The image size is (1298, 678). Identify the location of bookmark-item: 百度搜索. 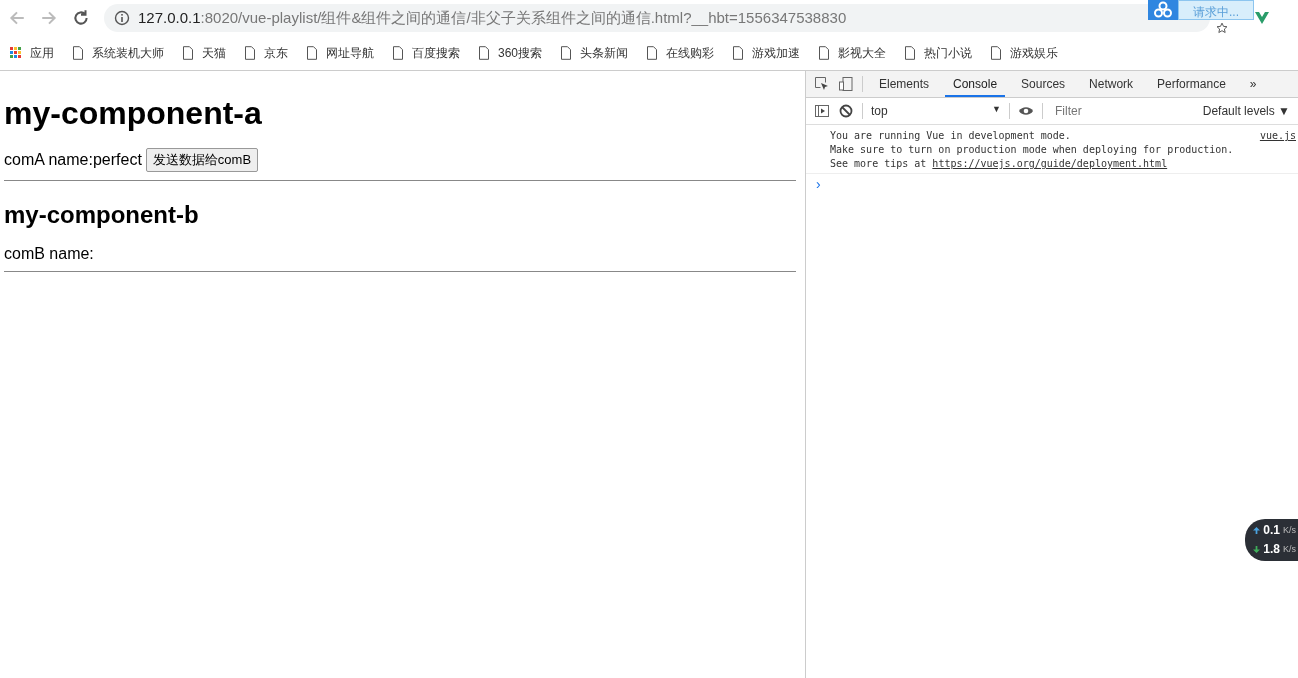
(426, 53).